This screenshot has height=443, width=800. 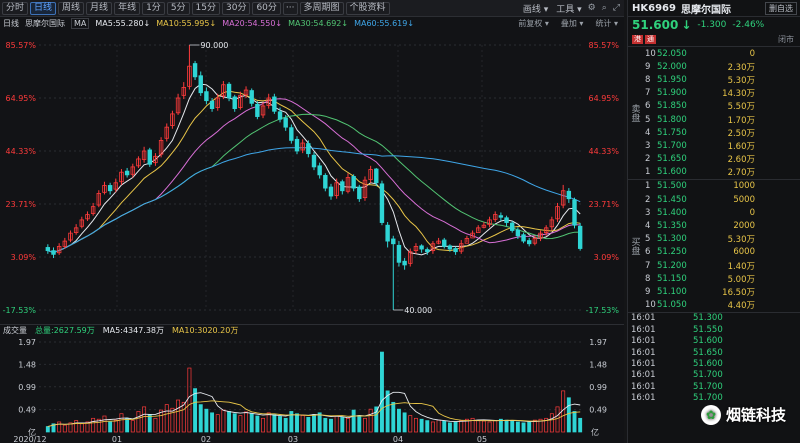 What do you see at coordinates (592, 8) in the screenshot?
I see `gear-icon: ⚙` at bounding box center [592, 8].